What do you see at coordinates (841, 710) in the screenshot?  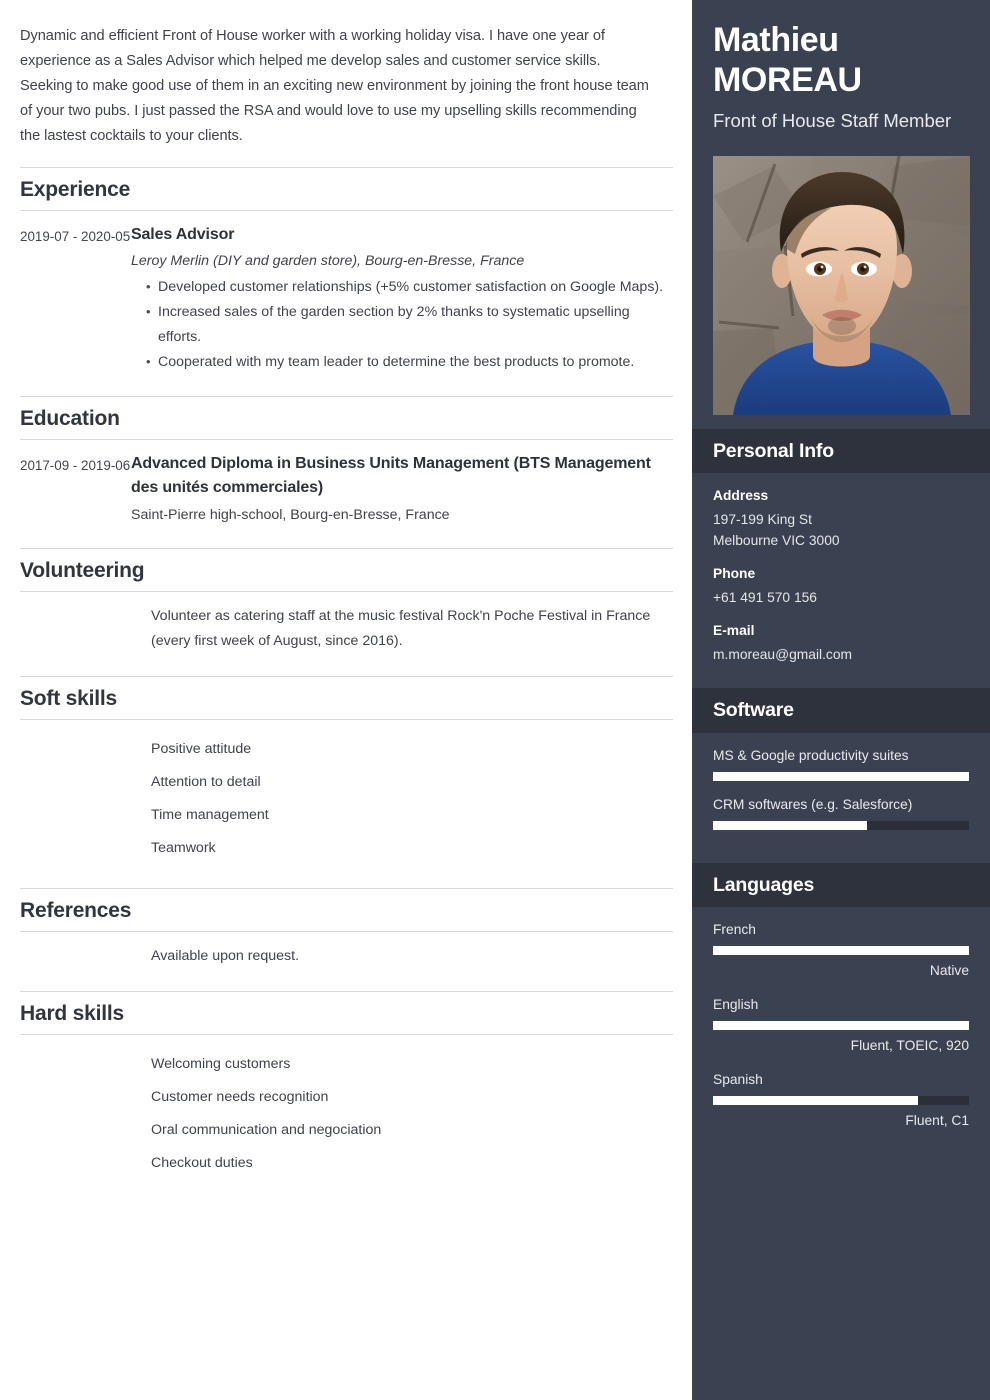 I see `sidebar-section-header-software: Software` at bounding box center [841, 710].